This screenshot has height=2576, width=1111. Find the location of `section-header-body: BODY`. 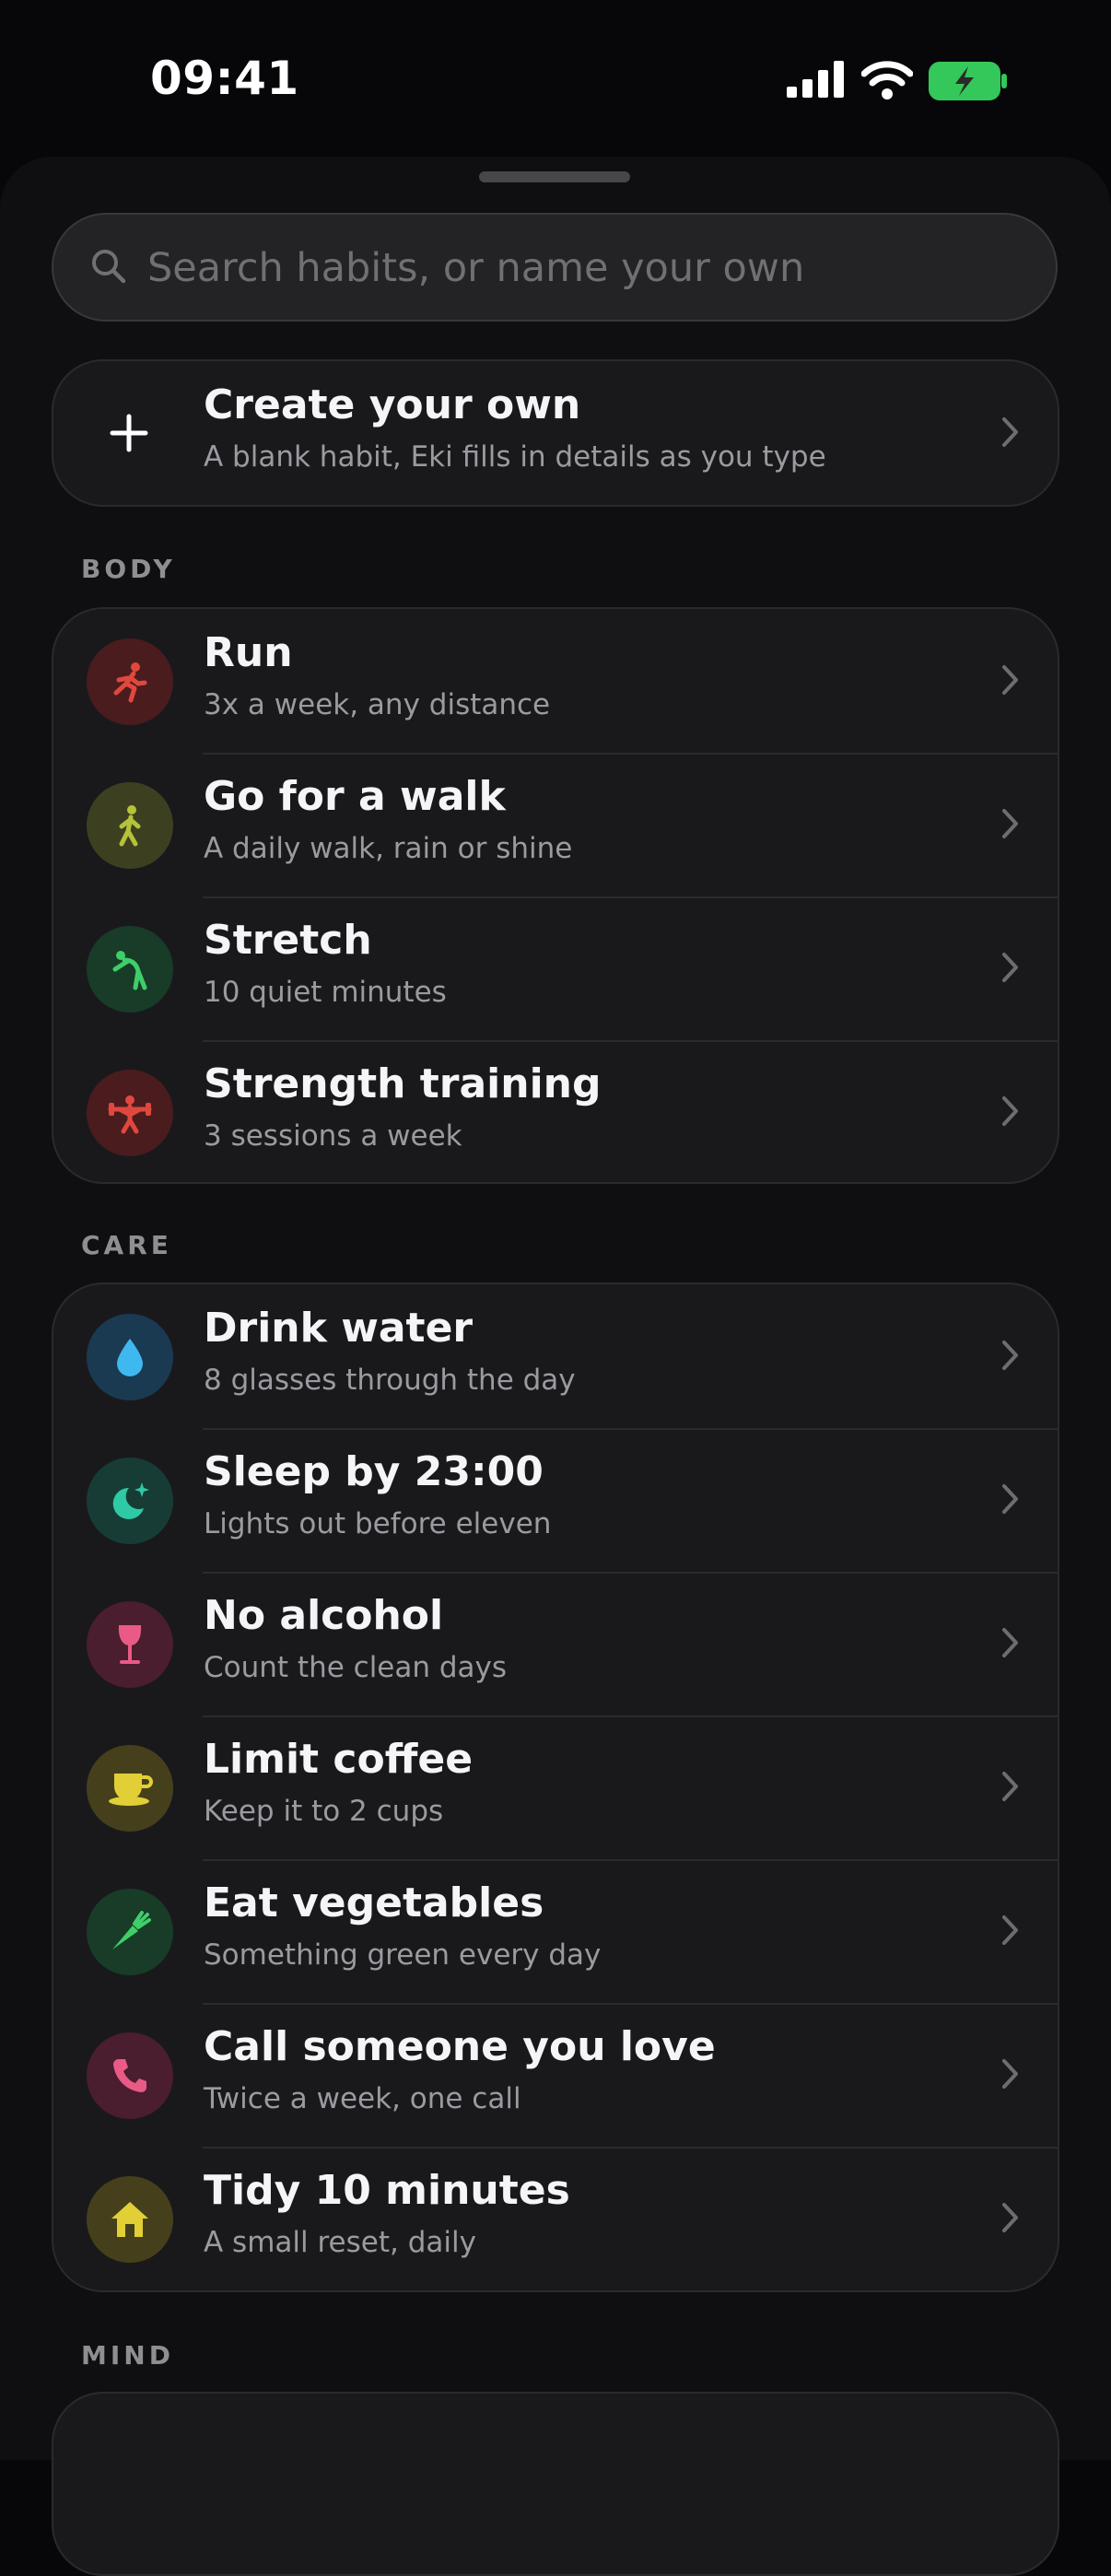

section-header-body: BODY is located at coordinates (128, 569).